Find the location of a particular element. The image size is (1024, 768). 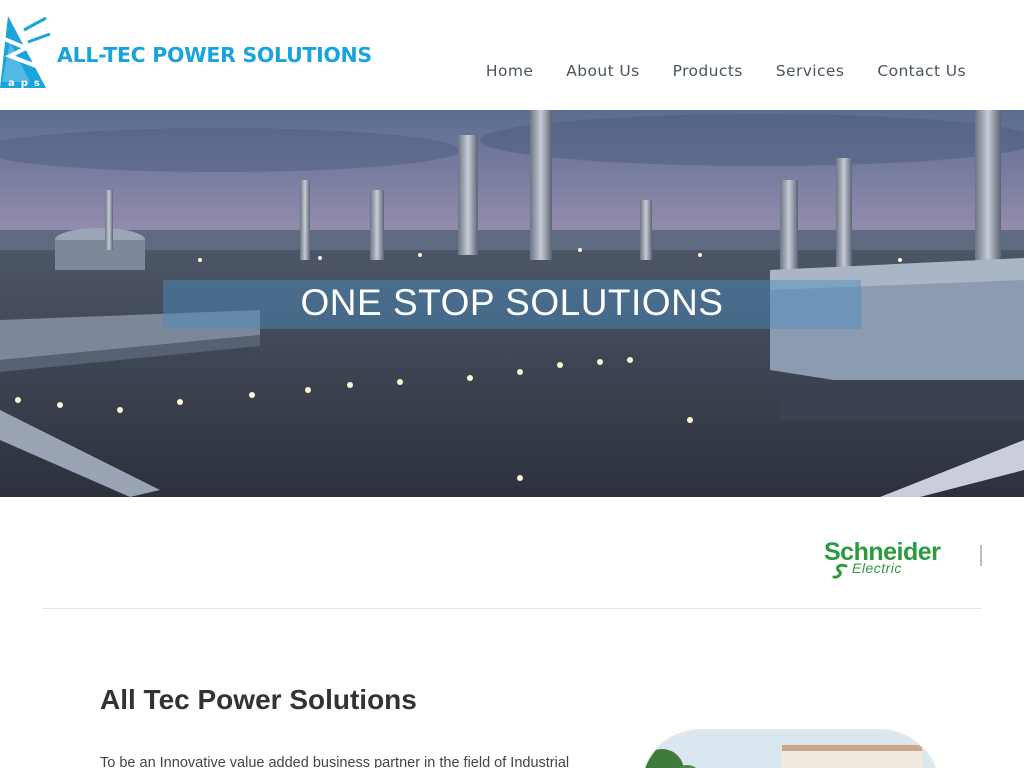

nav-contact-us: Contact Us is located at coordinates (921, 71).